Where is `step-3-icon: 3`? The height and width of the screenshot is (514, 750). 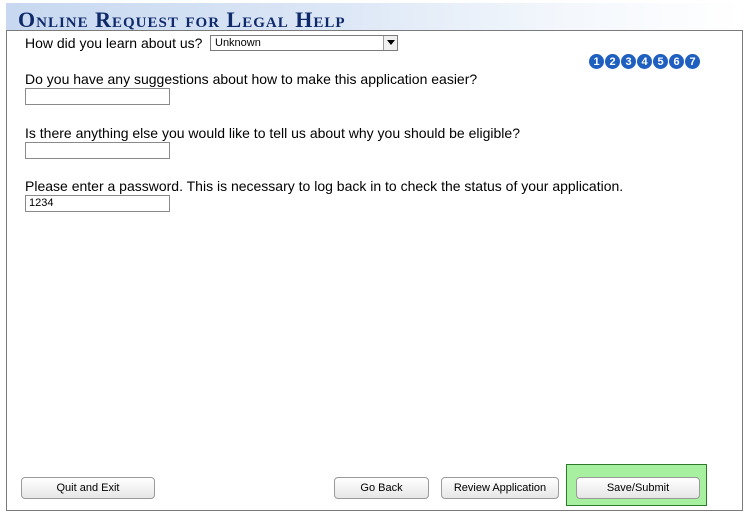
step-3-icon: 3 is located at coordinates (628, 61).